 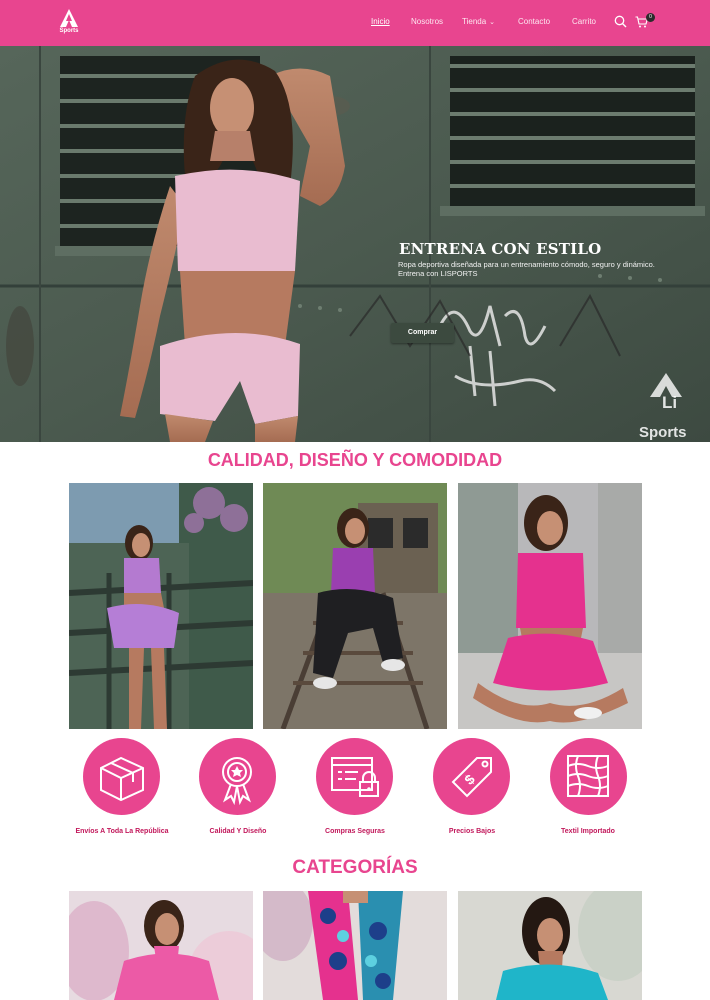 I want to click on categories-section-title: CATEGORÍAS, so click(x=355, y=867).